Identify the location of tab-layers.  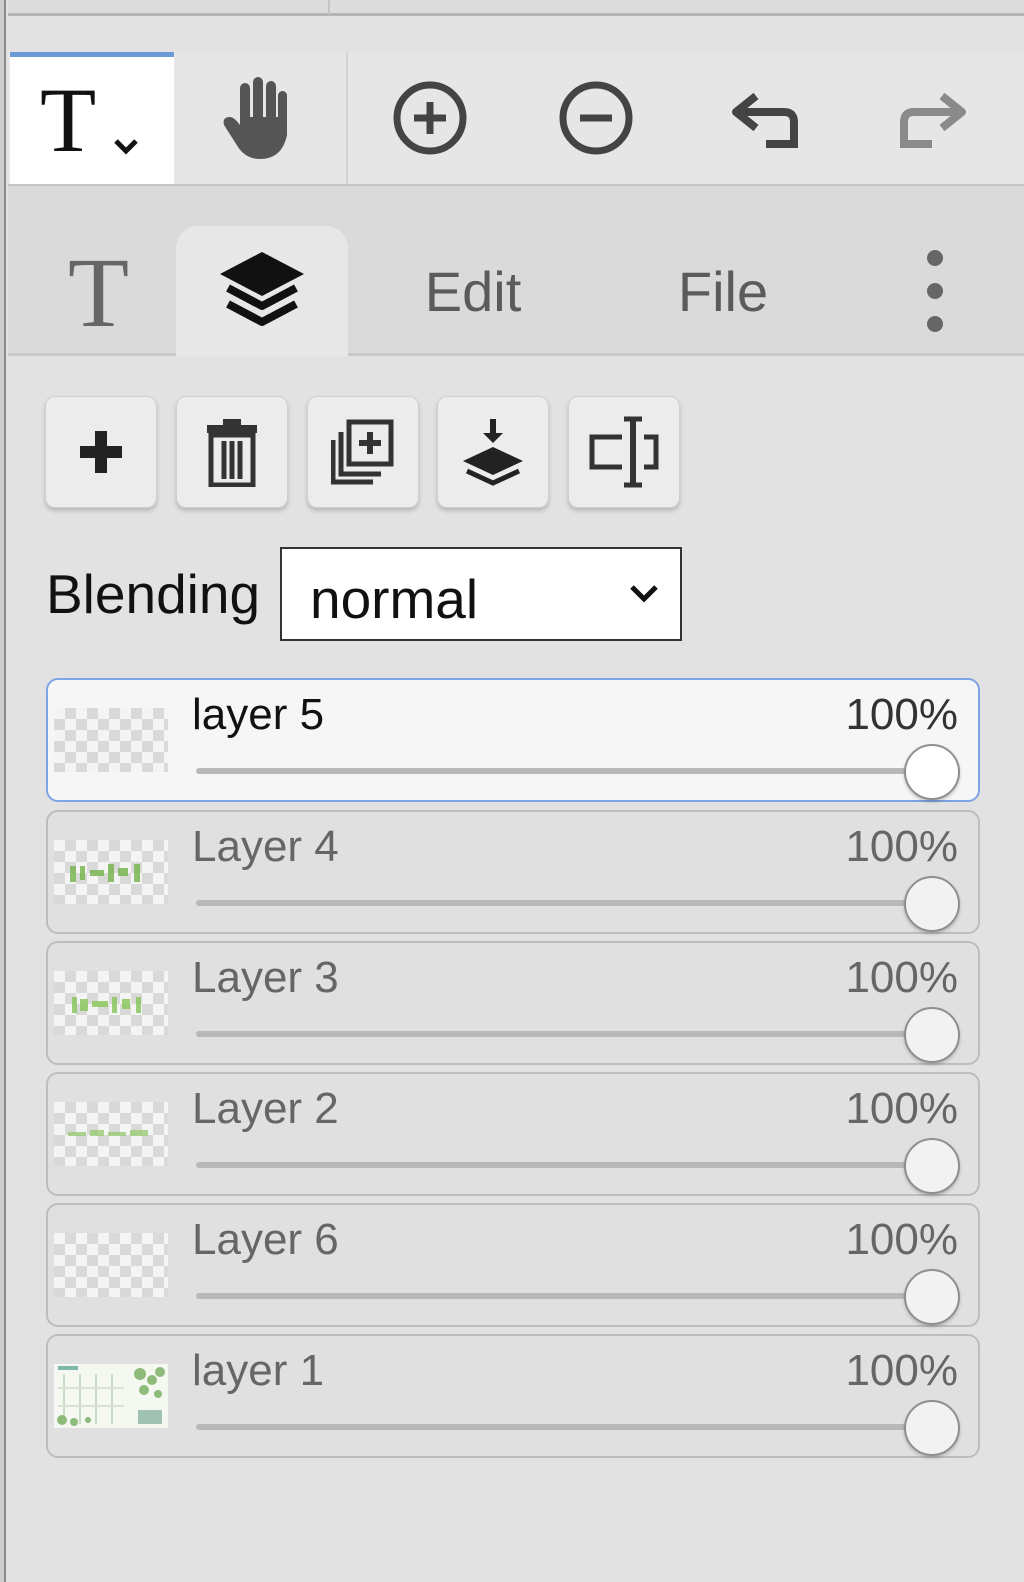
(262, 291).